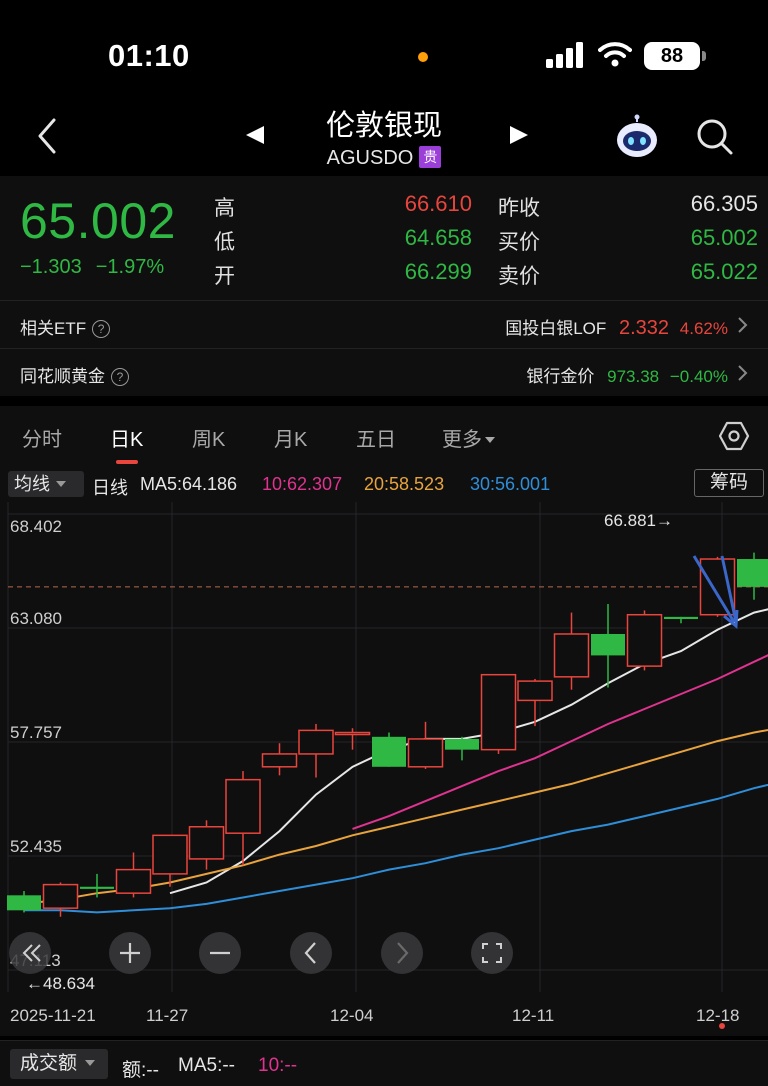 The height and width of the screenshot is (1086, 768). I want to click on bank-gold-price: 973.38, so click(633, 376).